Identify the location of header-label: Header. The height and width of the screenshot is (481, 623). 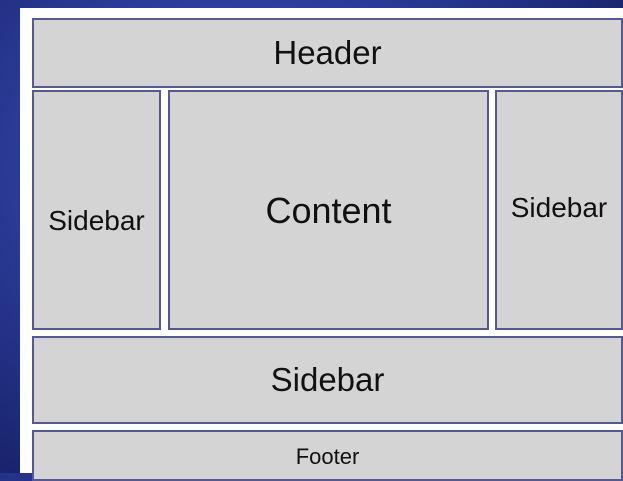
(327, 52).